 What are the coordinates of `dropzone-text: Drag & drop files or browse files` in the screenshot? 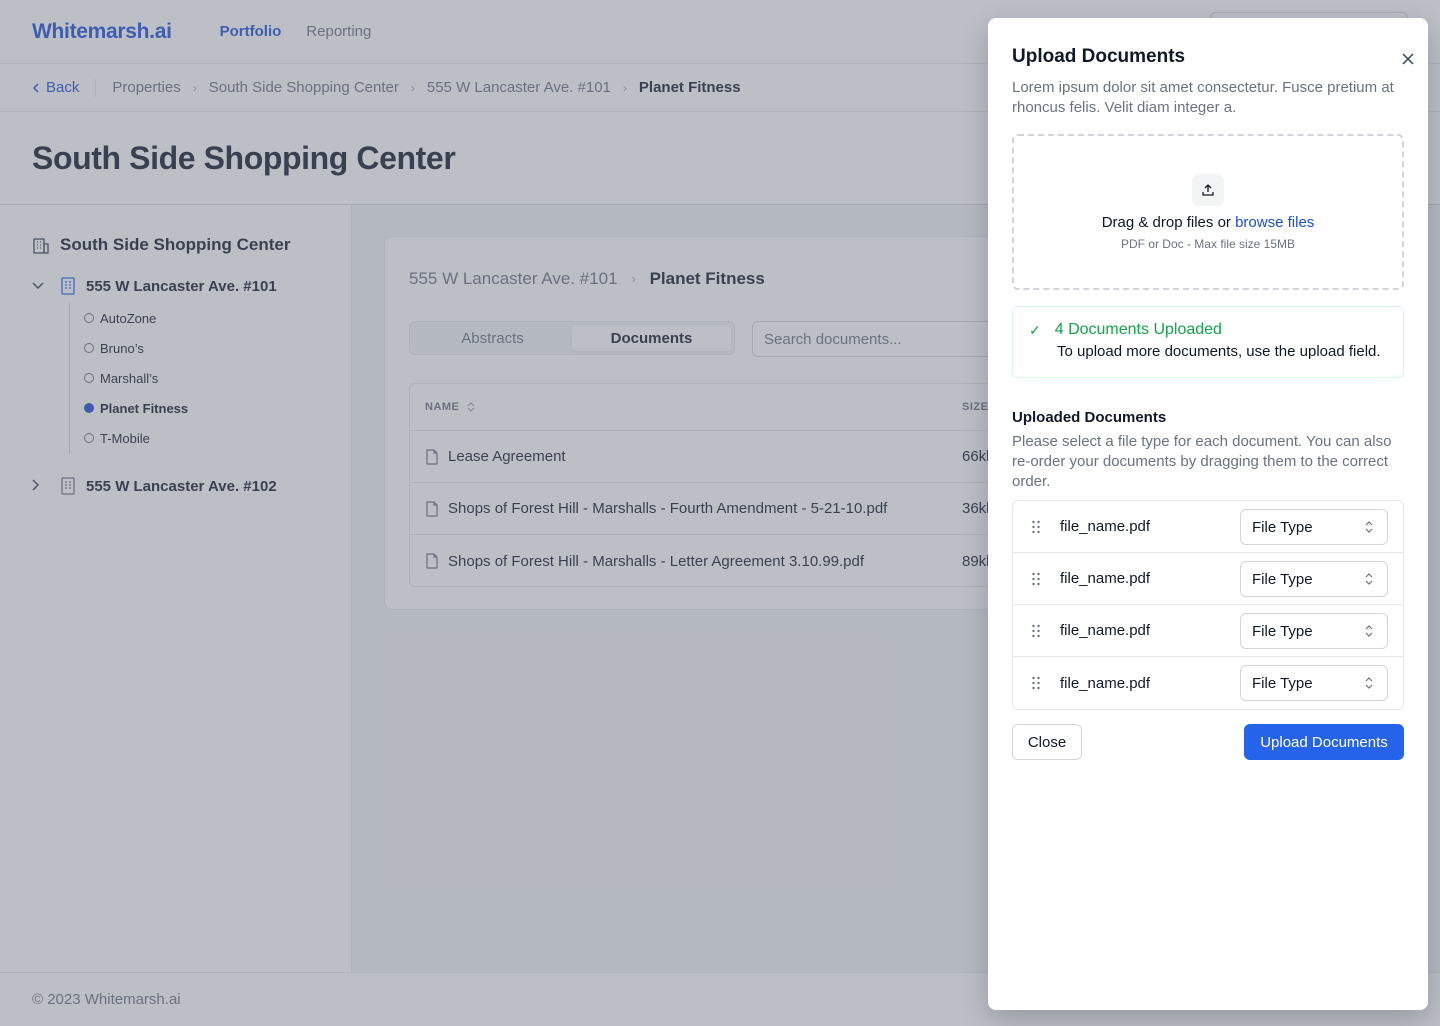 It's located at (1208, 222).